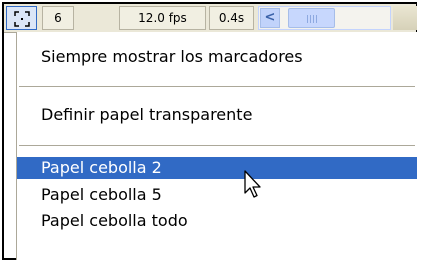  What do you see at coordinates (58, 18) in the screenshot?
I see `onion-frames-count: 6` at bounding box center [58, 18].